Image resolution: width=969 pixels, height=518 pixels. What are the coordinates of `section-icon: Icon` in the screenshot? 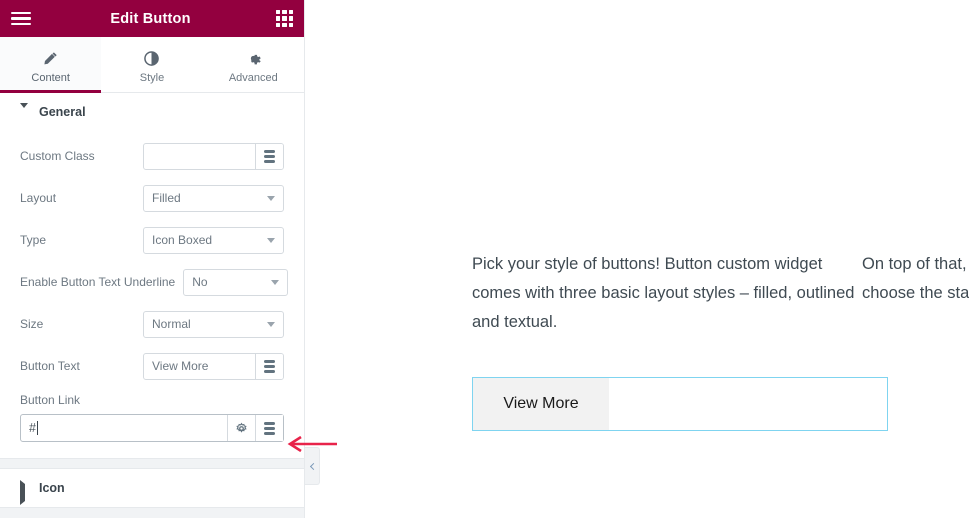 It's located at (152, 488).